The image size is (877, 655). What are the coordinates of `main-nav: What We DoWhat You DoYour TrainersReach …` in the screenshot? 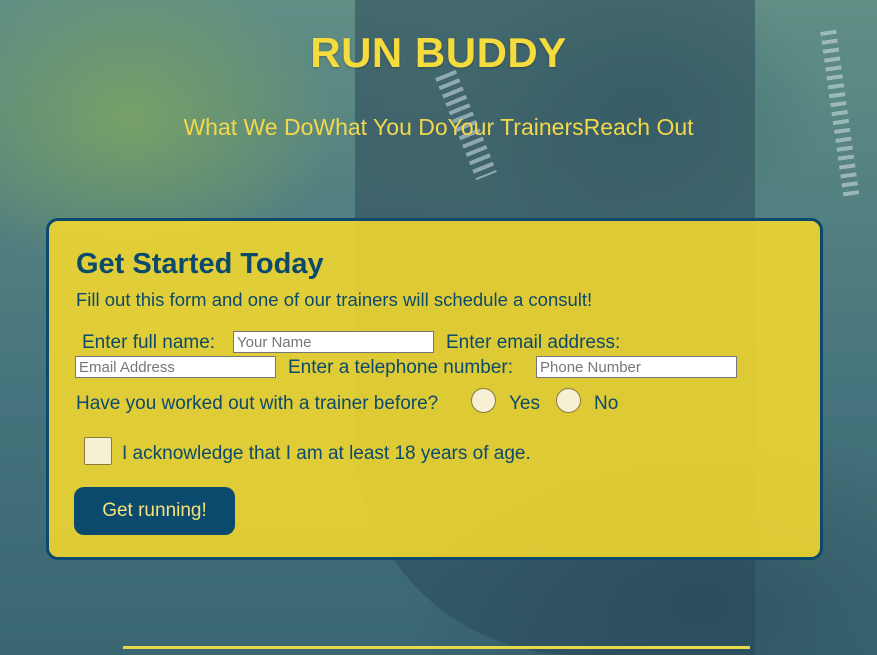 It's located at (438, 127).